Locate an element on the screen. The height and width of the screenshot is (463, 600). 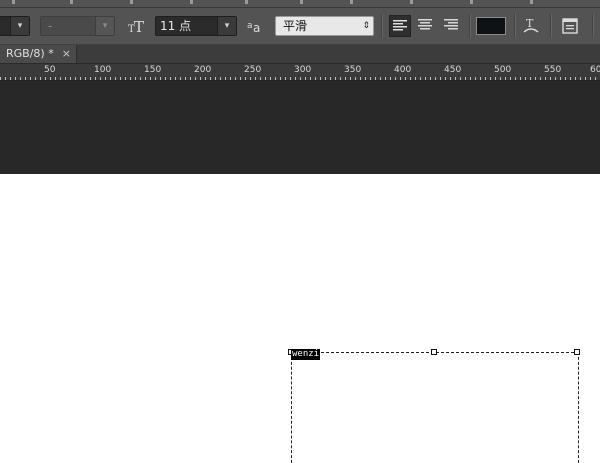
align-center-button is located at coordinates (426, 26).